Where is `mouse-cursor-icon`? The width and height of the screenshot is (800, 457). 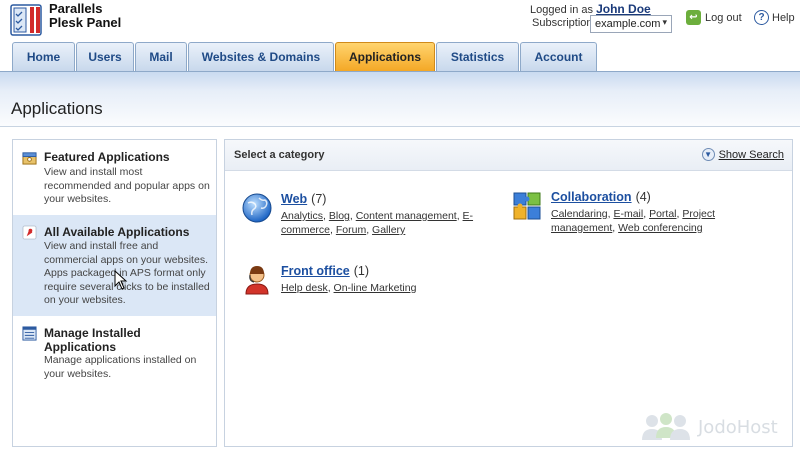
mouse-cursor-icon is located at coordinates (121, 280).